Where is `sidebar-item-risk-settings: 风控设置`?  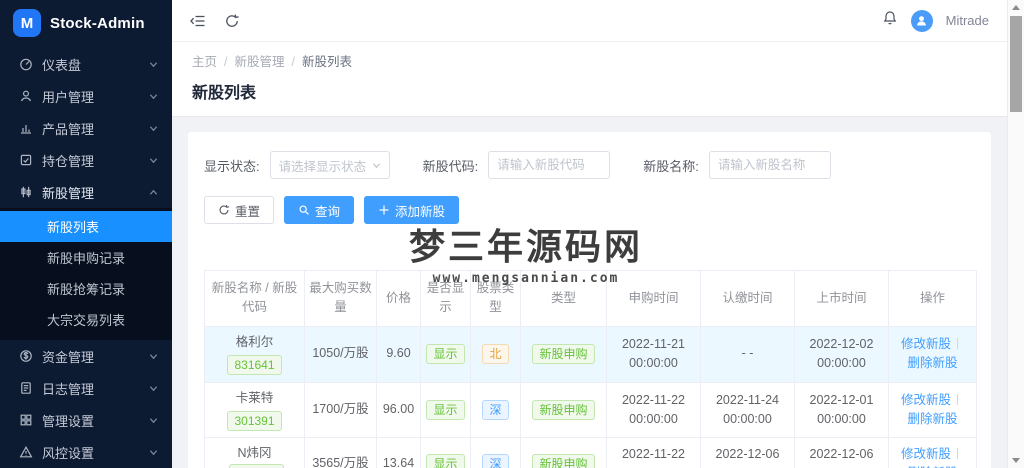
sidebar-item-risk-settings: 风控设置 is located at coordinates (86, 452).